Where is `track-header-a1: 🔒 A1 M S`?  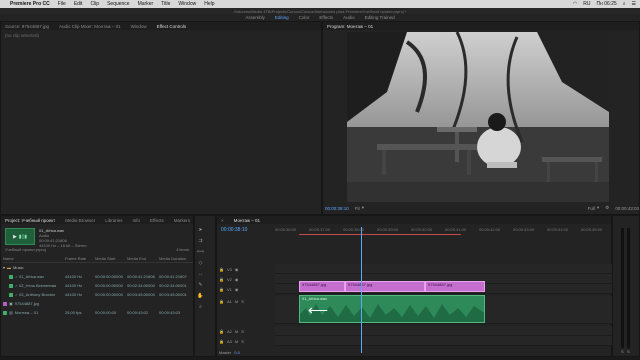 track-header-a1: 🔒 A1 M S is located at coordinates (246, 301).